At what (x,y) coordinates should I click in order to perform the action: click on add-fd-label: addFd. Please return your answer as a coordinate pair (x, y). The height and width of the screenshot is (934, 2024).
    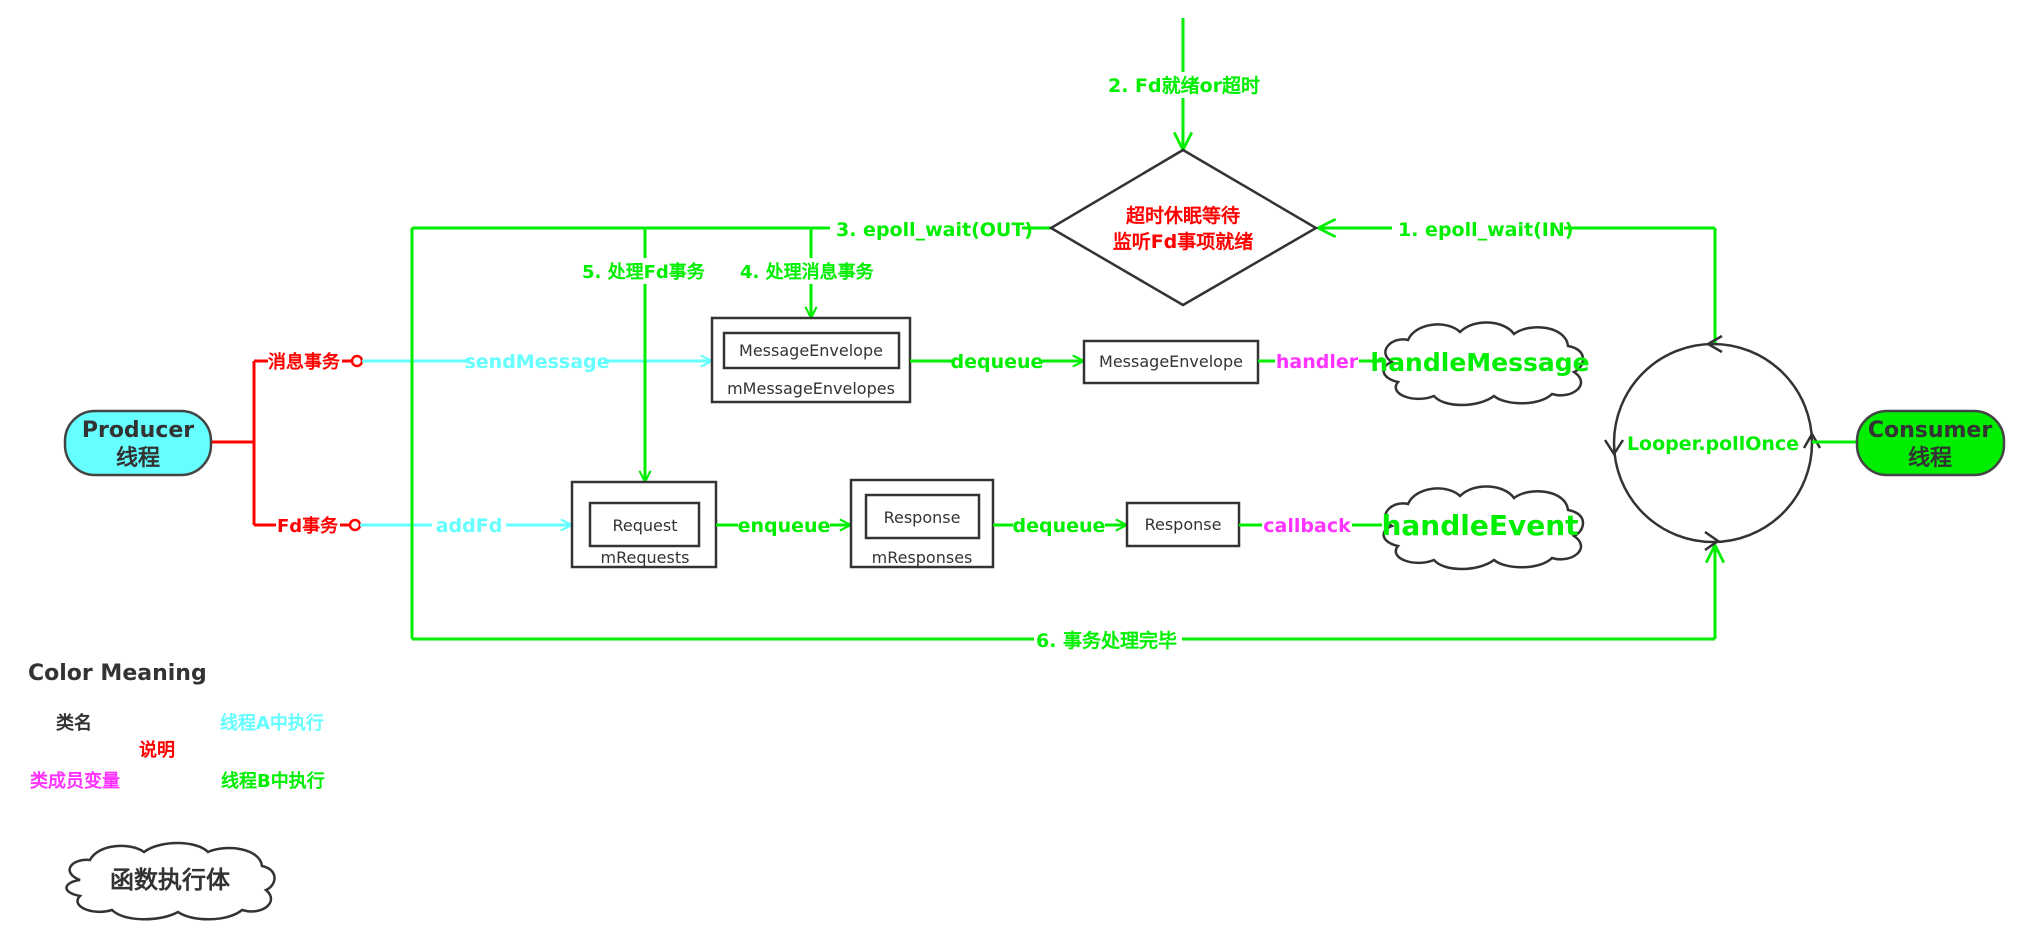
    Looking at the image, I should click on (469, 526).